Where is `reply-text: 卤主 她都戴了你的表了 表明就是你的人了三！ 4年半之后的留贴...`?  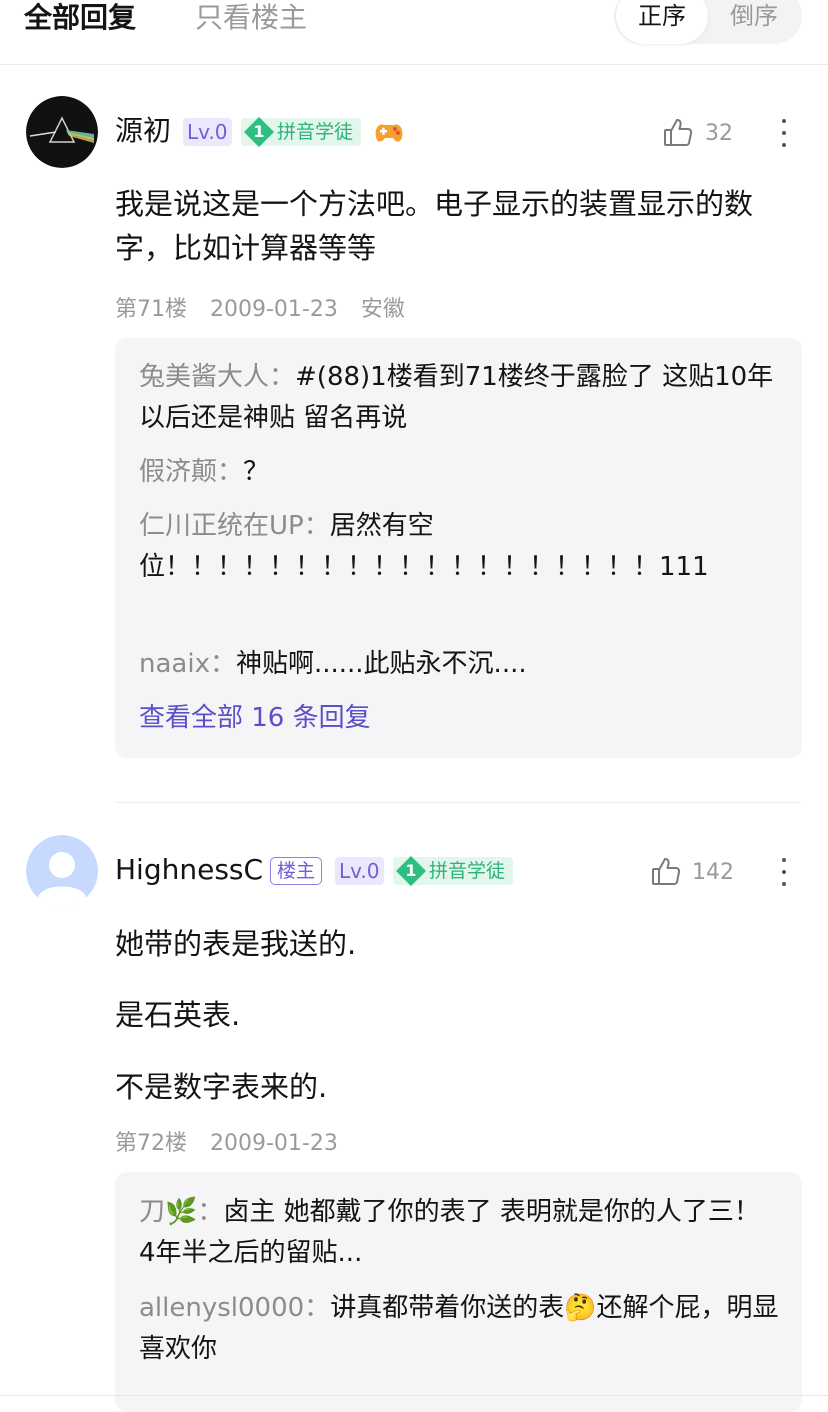
reply-text: 卤主 她都戴了你的表了 表明就是你的人了三！ 4年半之后的留贴... is located at coordinates (449, 1232).